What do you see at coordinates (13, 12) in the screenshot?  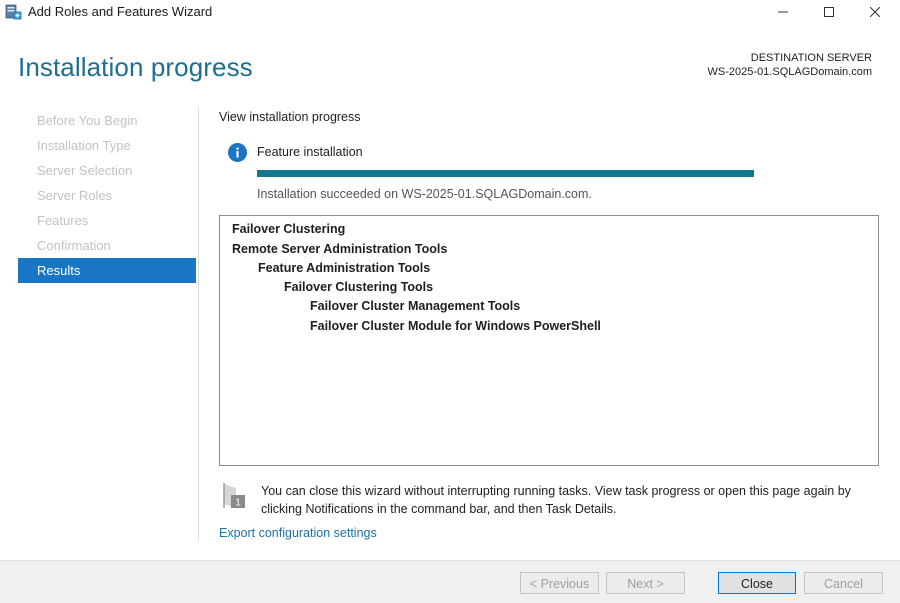 I see `server-wizard-icon` at bounding box center [13, 12].